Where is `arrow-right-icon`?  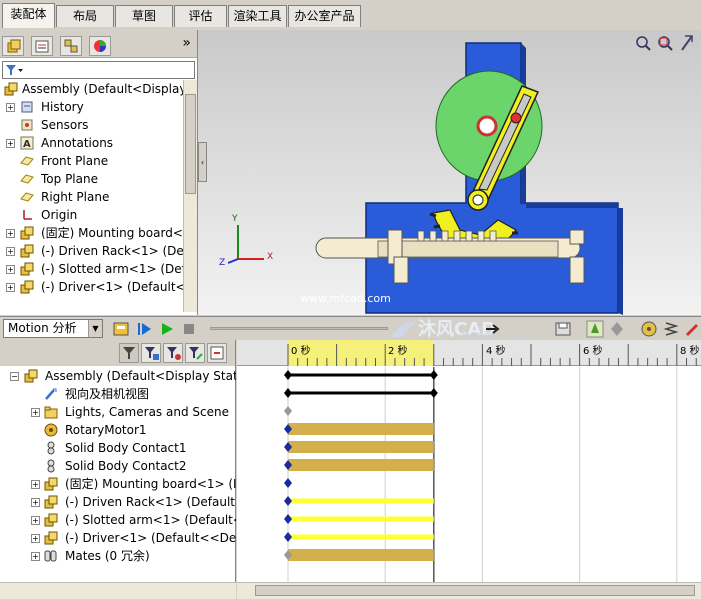
arrow-right-icon is located at coordinates (493, 329).